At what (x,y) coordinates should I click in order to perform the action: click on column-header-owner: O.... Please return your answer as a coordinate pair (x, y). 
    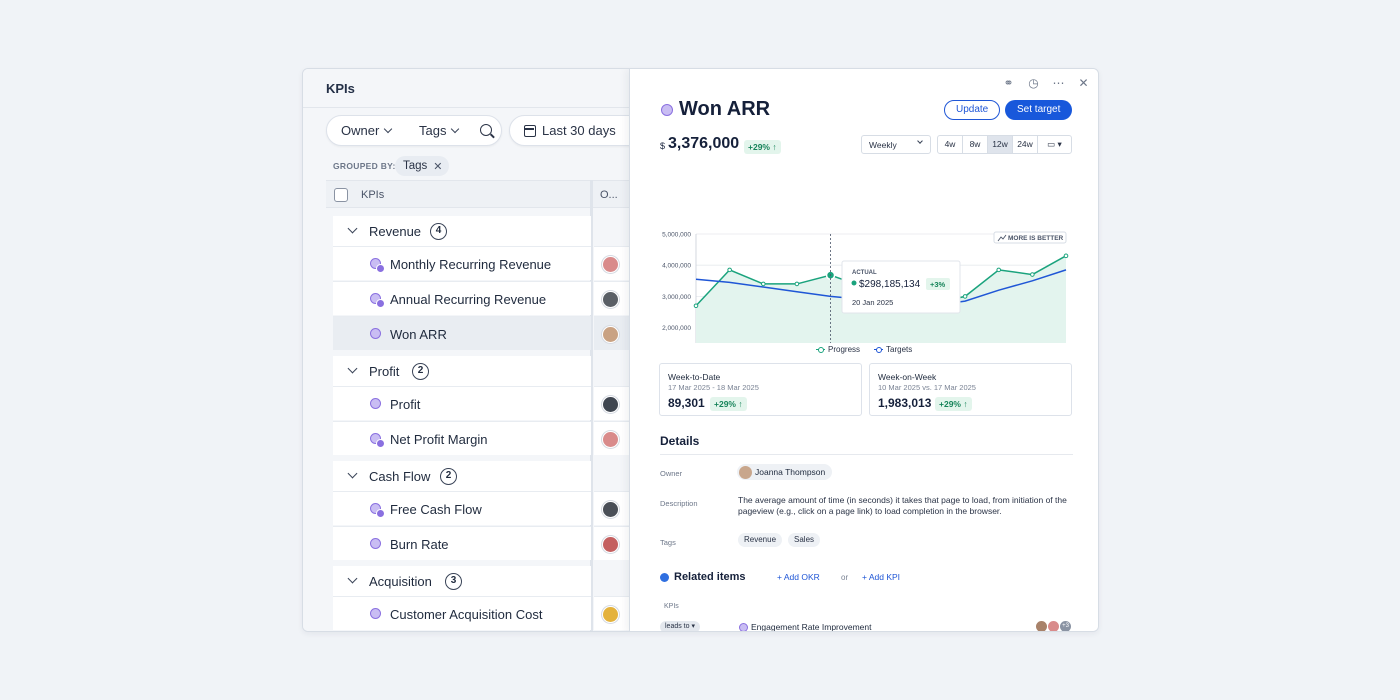
    Looking at the image, I should click on (609, 195).